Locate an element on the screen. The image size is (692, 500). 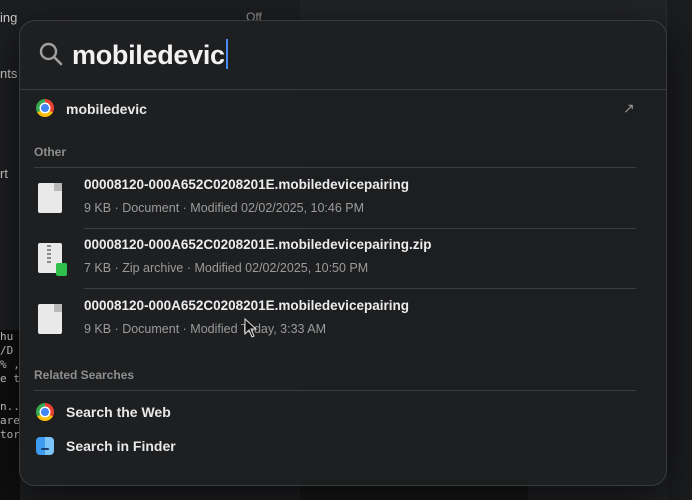
finder-icon is located at coordinates (45, 446).